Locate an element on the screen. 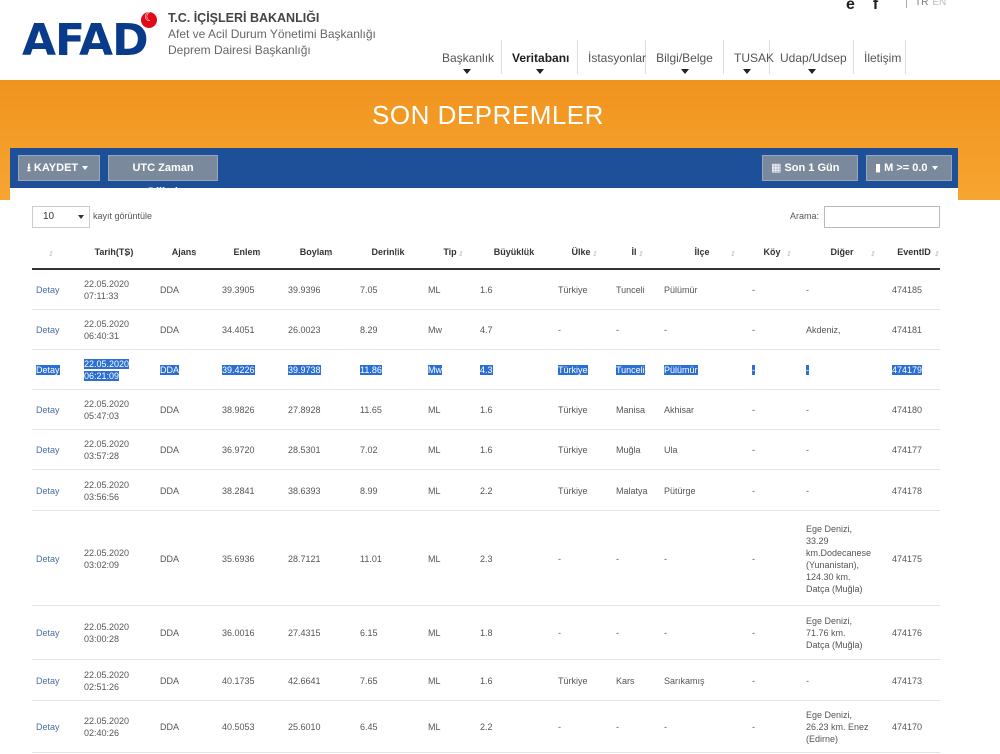  cell-event: 474180 is located at coordinates (907, 410).